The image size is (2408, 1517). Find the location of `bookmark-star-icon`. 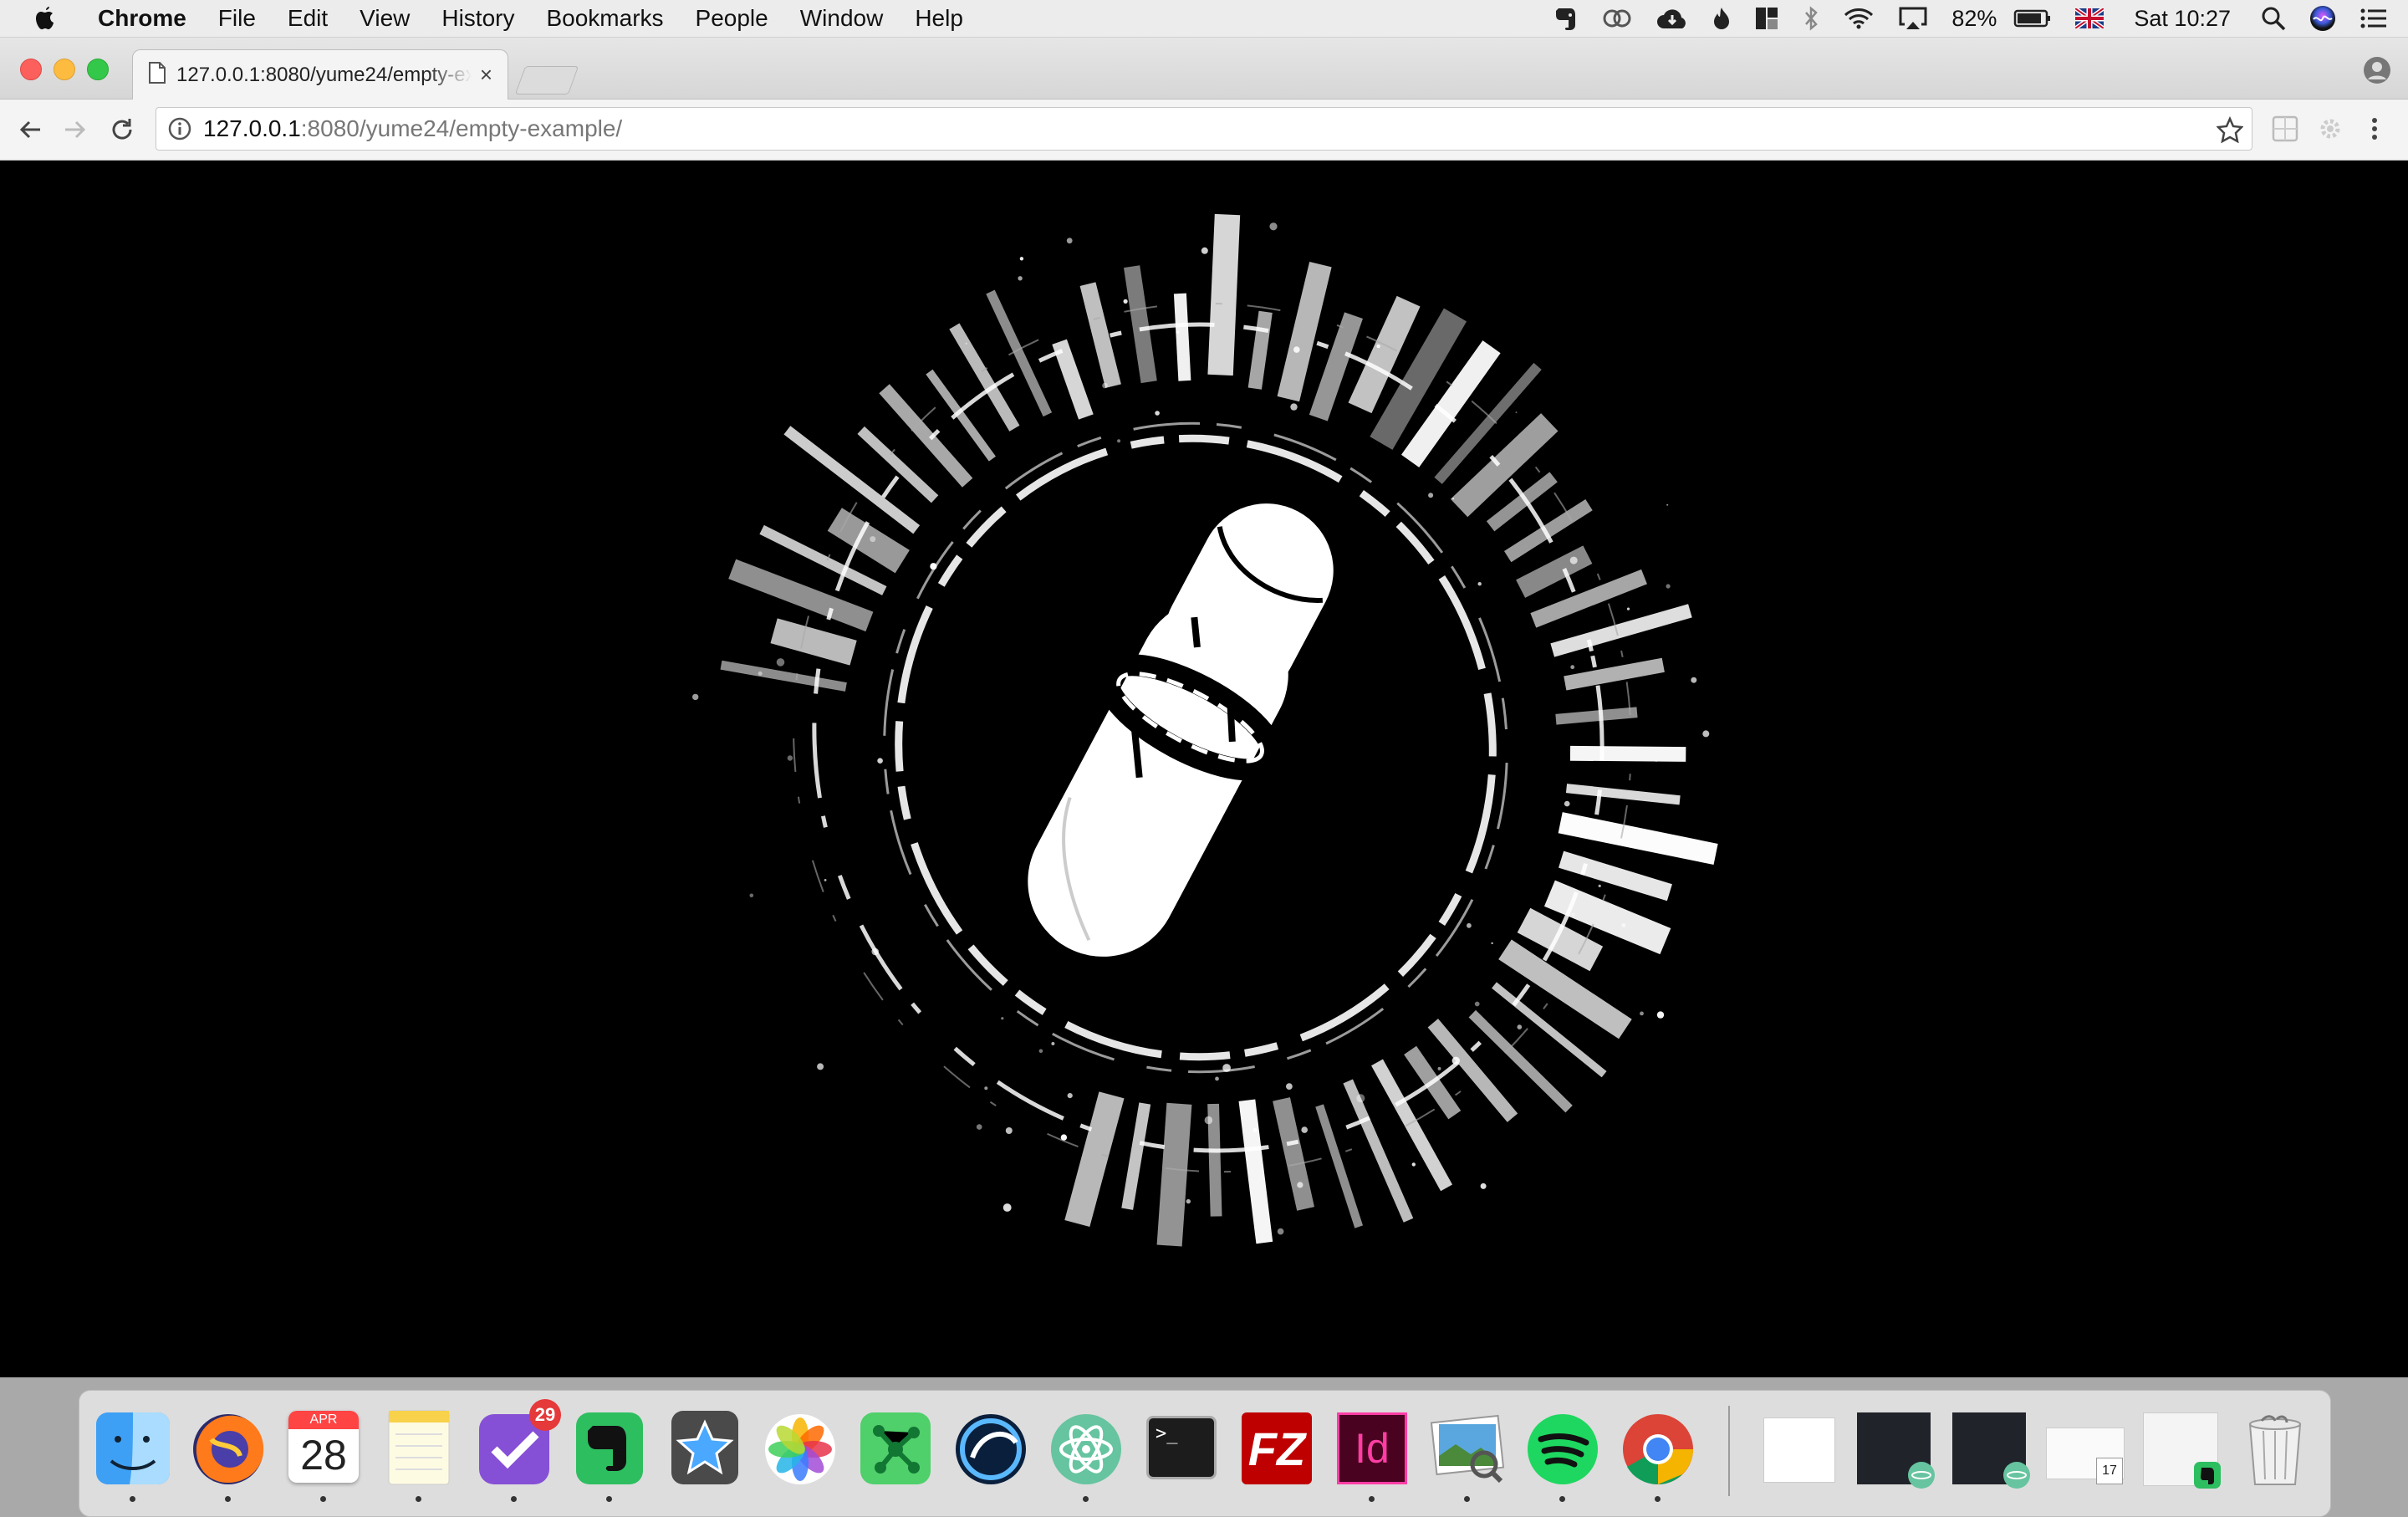

bookmark-star-icon is located at coordinates (2230, 129).